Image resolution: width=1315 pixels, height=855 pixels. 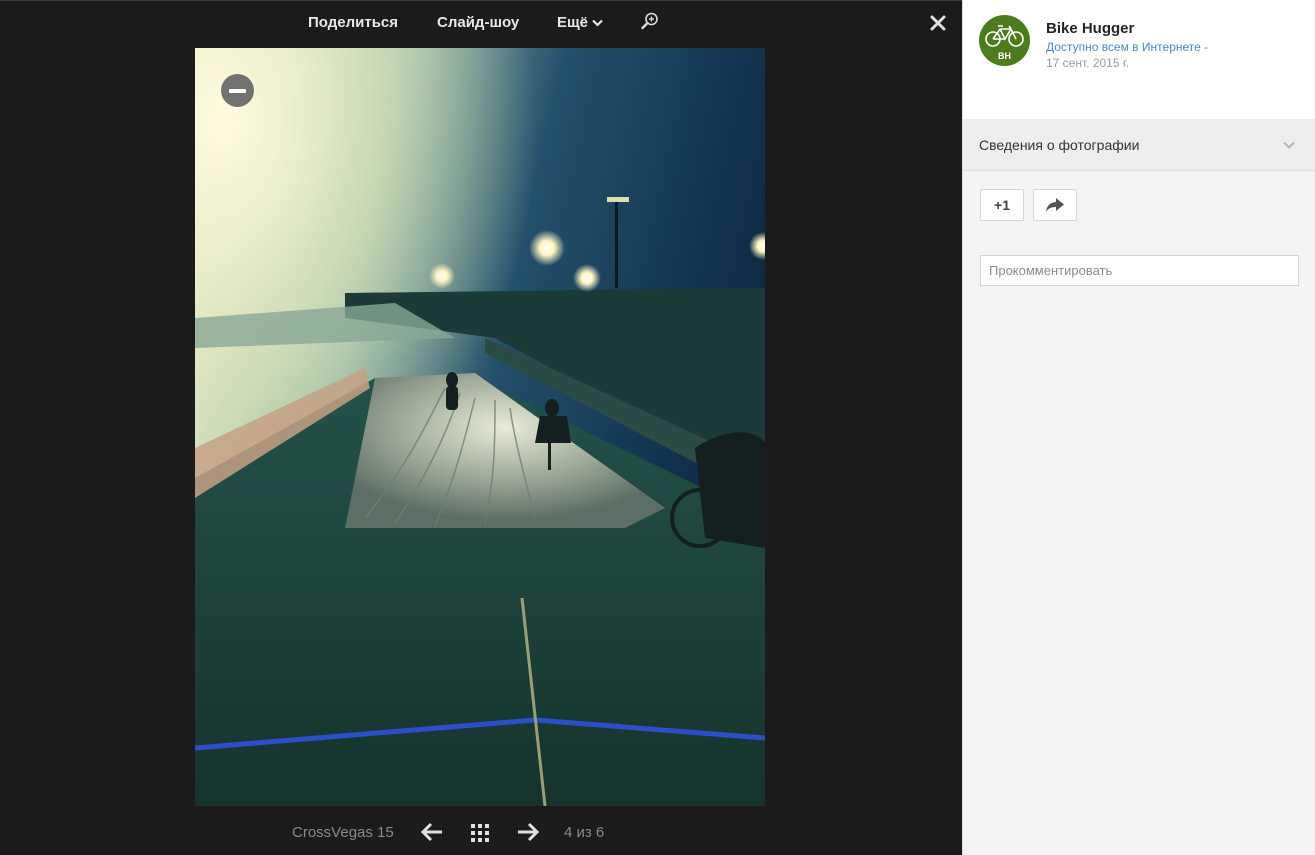 I want to click on viewer-footer: CrossVegas 15 4 из 6, so click(x=481, y=833).